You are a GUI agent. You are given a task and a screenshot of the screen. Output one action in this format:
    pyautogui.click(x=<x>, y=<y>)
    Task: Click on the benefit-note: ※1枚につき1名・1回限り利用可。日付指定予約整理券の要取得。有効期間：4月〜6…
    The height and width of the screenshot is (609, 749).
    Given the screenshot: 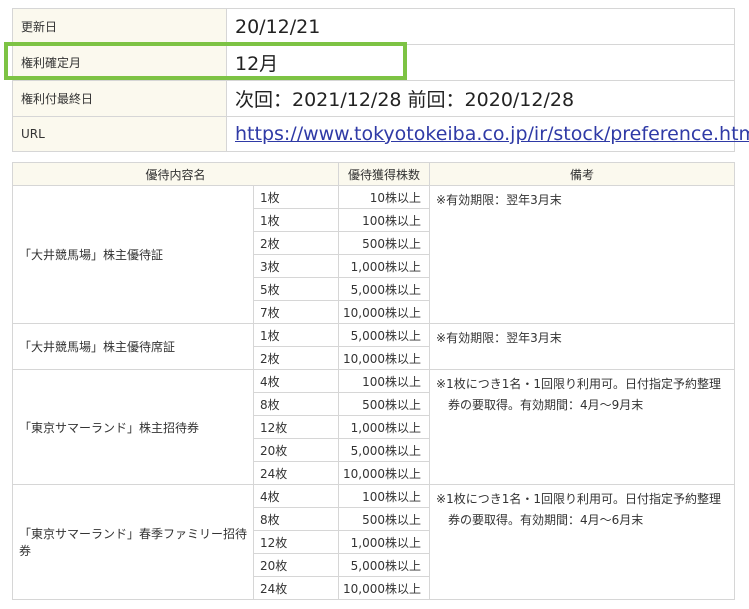 What is the action you would take?
    pyautogui.click(x=578, y=509)
    